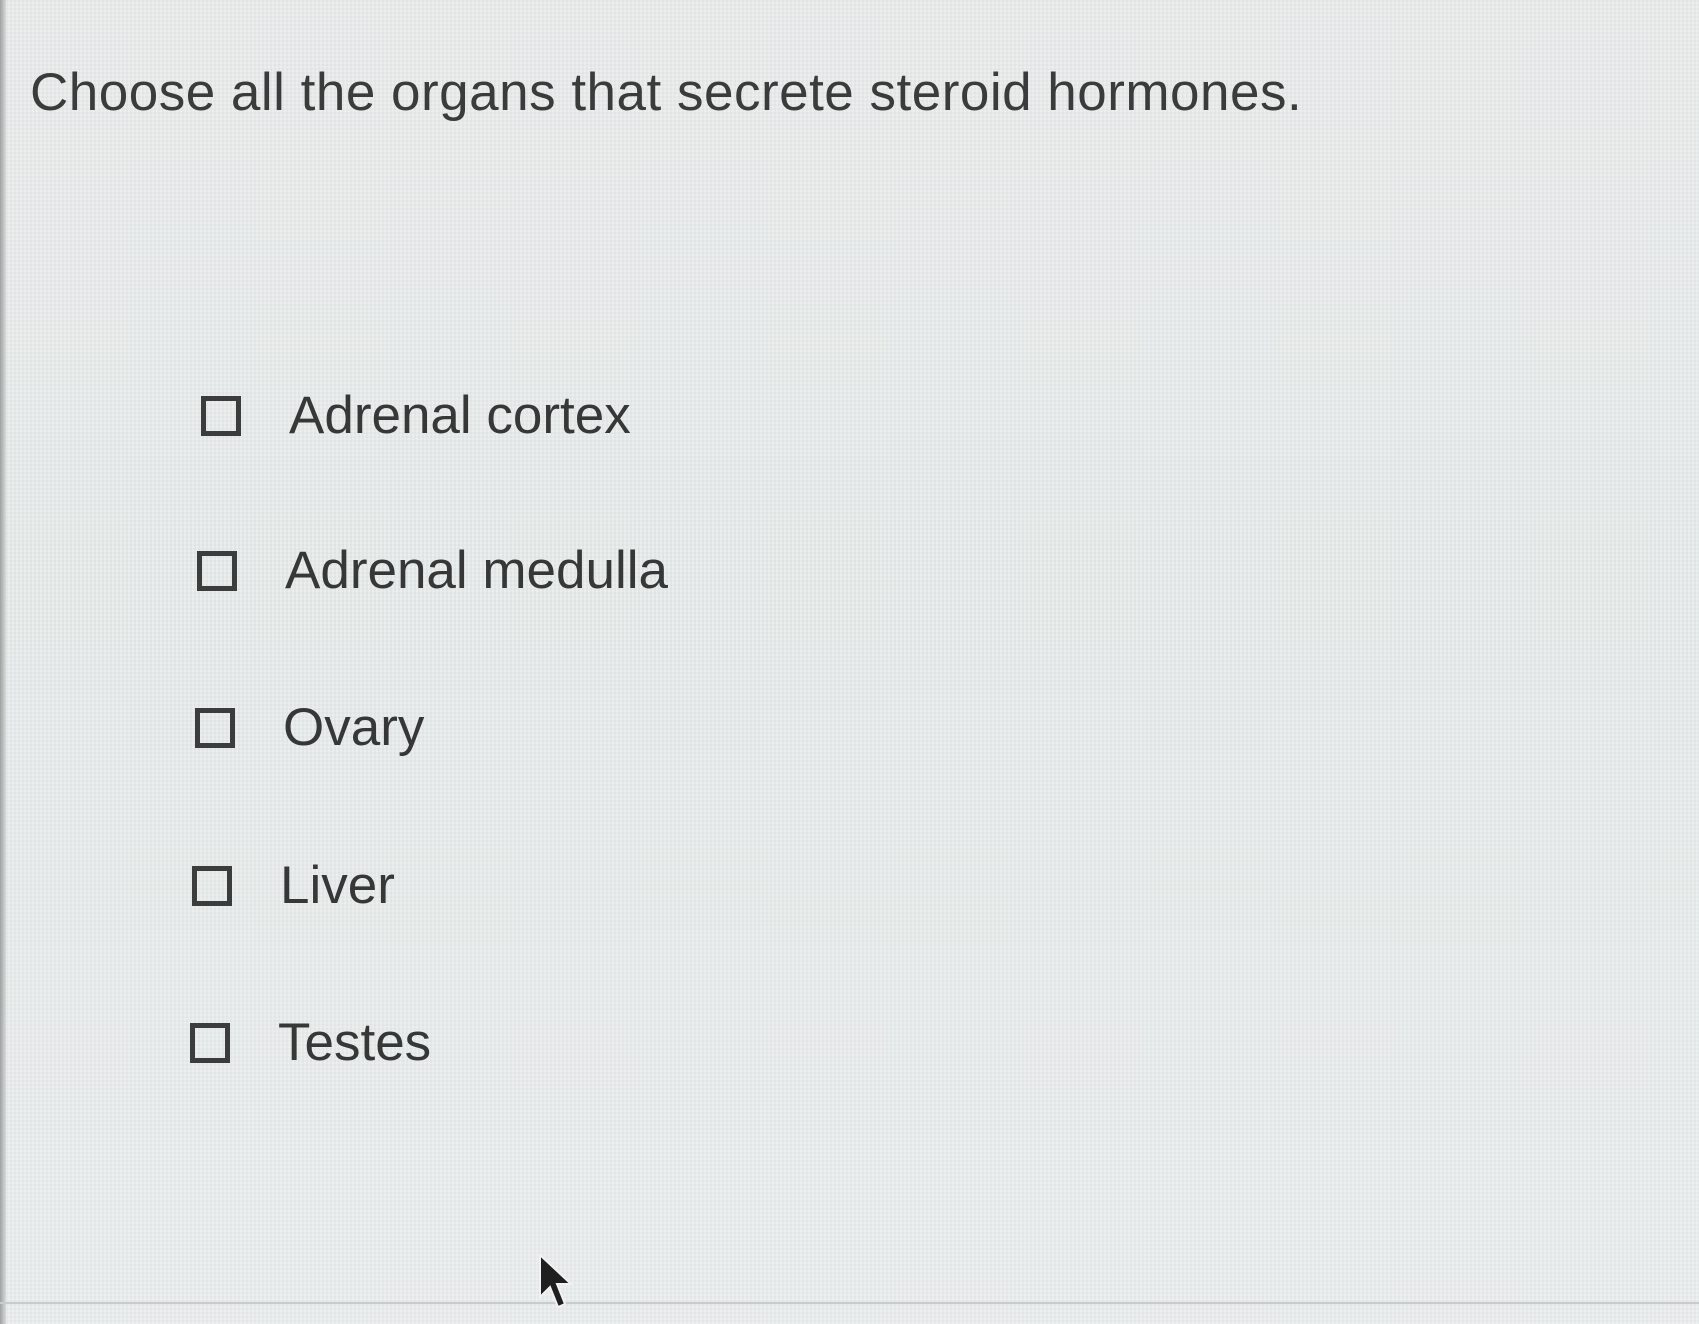 The width and height of the screenshot is (1699, 1324). I want to click on option-liver: Liver, so click(293, 885).